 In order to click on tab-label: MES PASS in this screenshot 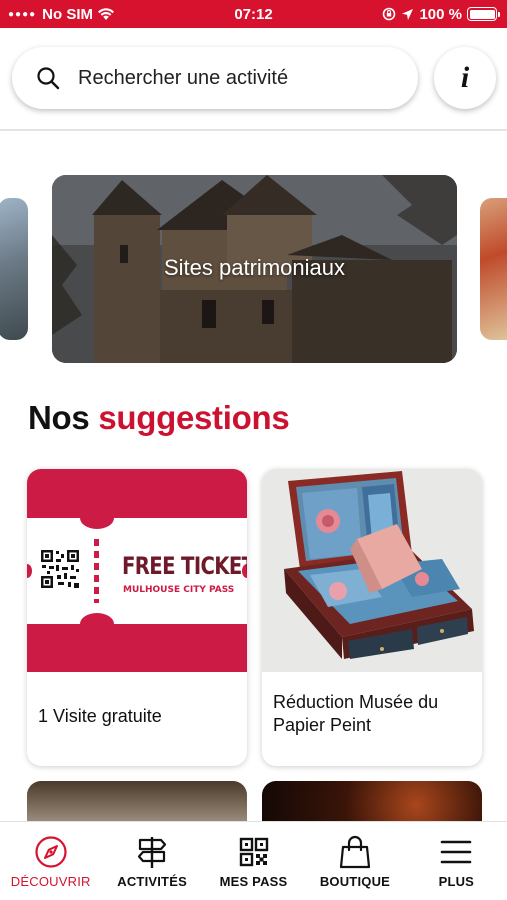, I will do `click(253, 881)`.